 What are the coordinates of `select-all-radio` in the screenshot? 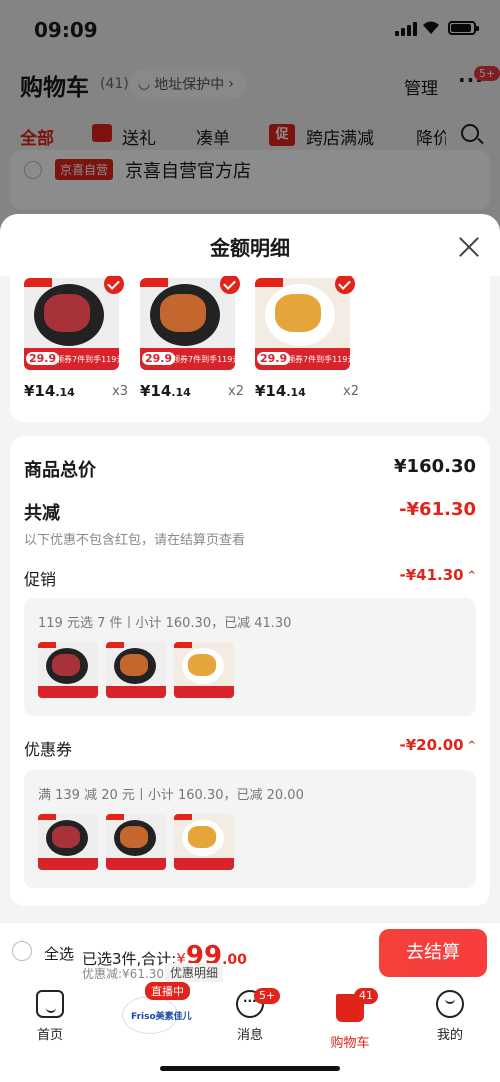 It's located at (22, 951).